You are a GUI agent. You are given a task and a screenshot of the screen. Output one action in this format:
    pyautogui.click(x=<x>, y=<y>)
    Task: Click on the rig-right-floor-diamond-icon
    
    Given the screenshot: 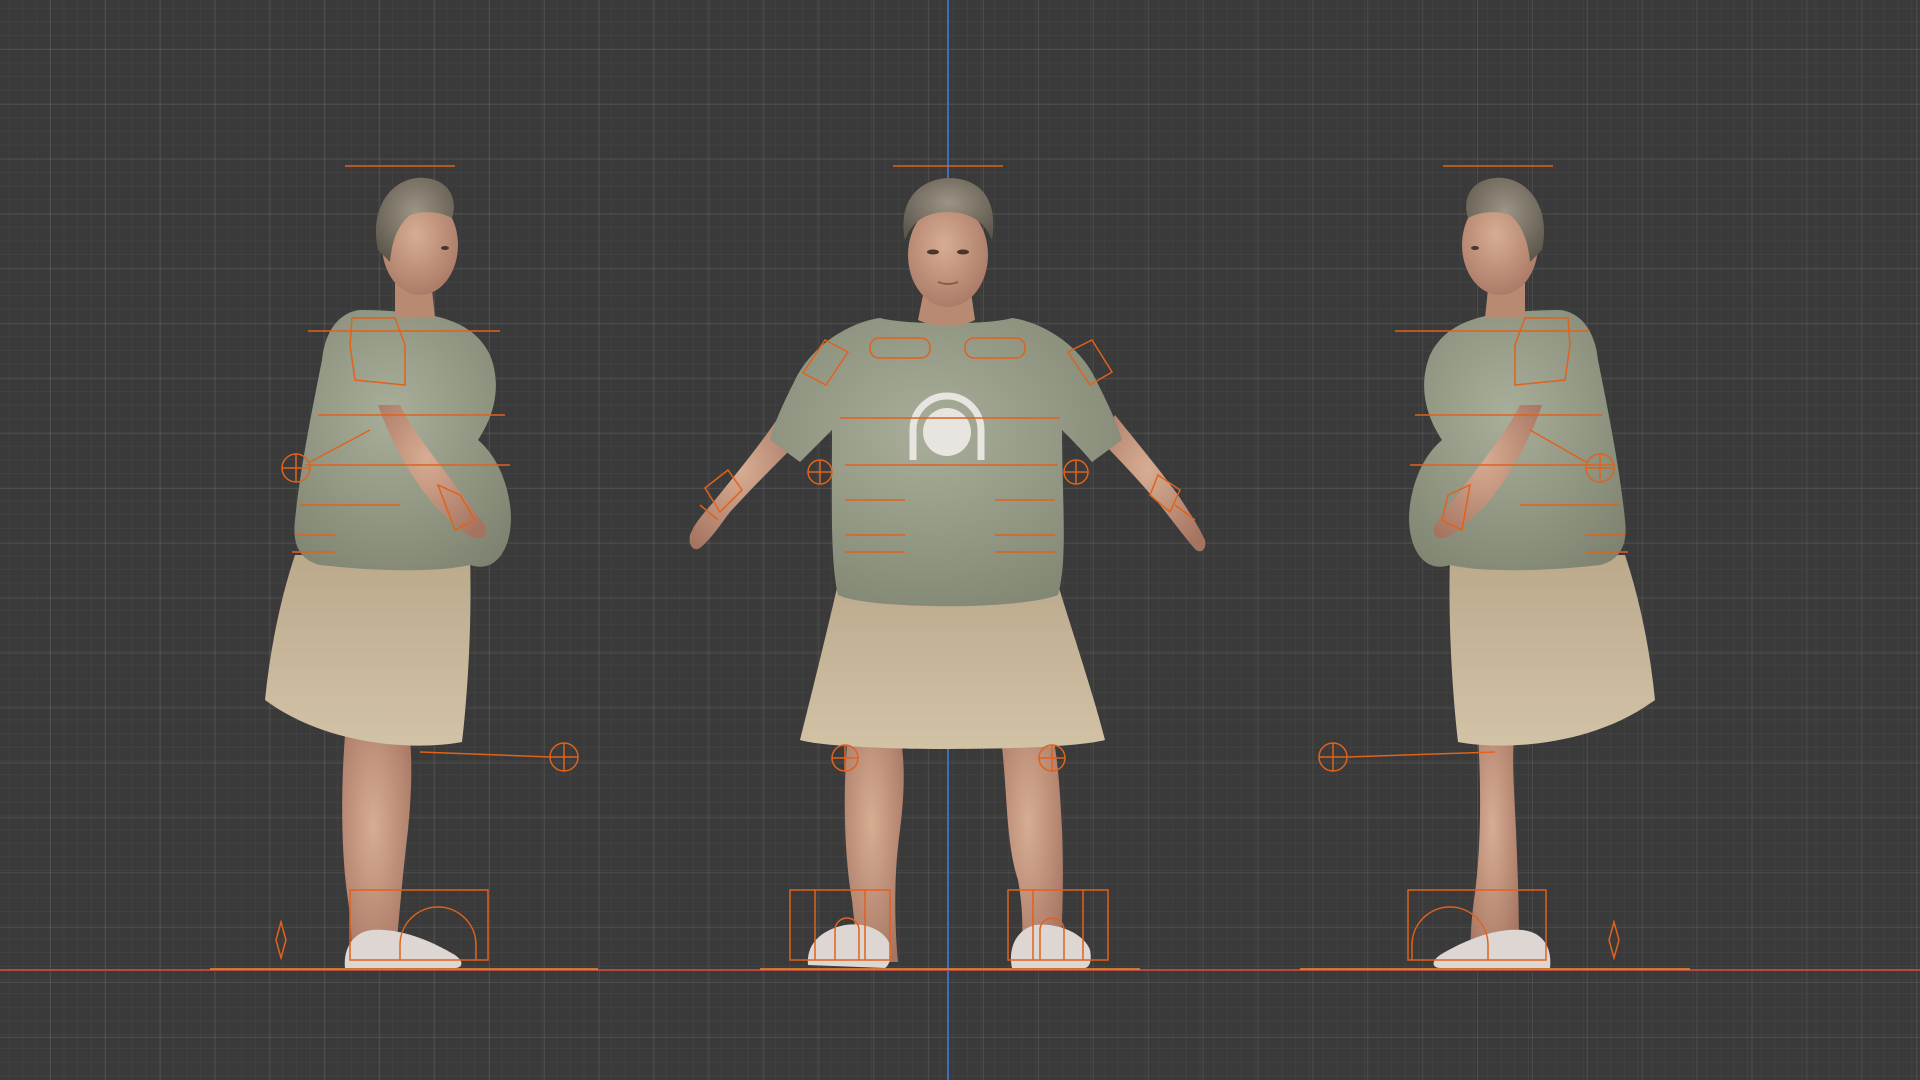 What is the action you would take?
    pyautogui.click(x=1614, y=940)
    